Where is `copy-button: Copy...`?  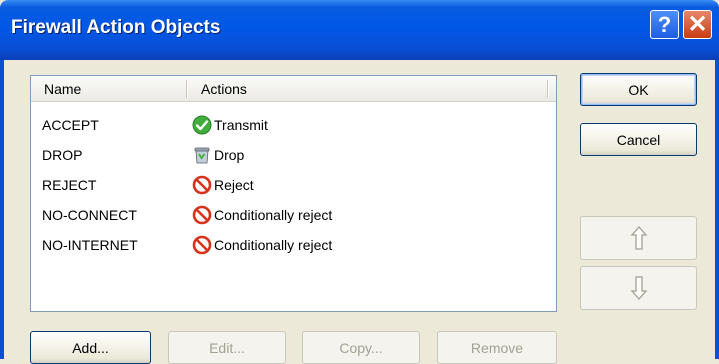 copy-button: Copy... is located at coordinates (361, 347).